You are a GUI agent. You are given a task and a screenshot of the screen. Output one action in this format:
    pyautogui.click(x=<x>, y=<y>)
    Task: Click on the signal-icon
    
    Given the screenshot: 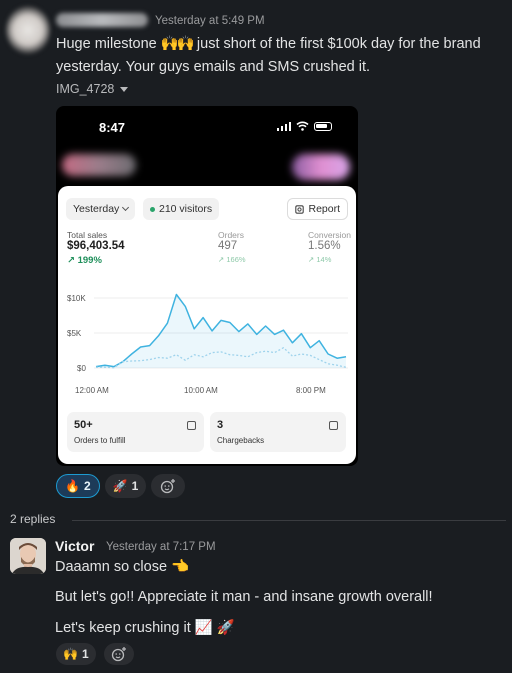 What is the action you would take?
    pyautogui.click(x=283, y=126)
    